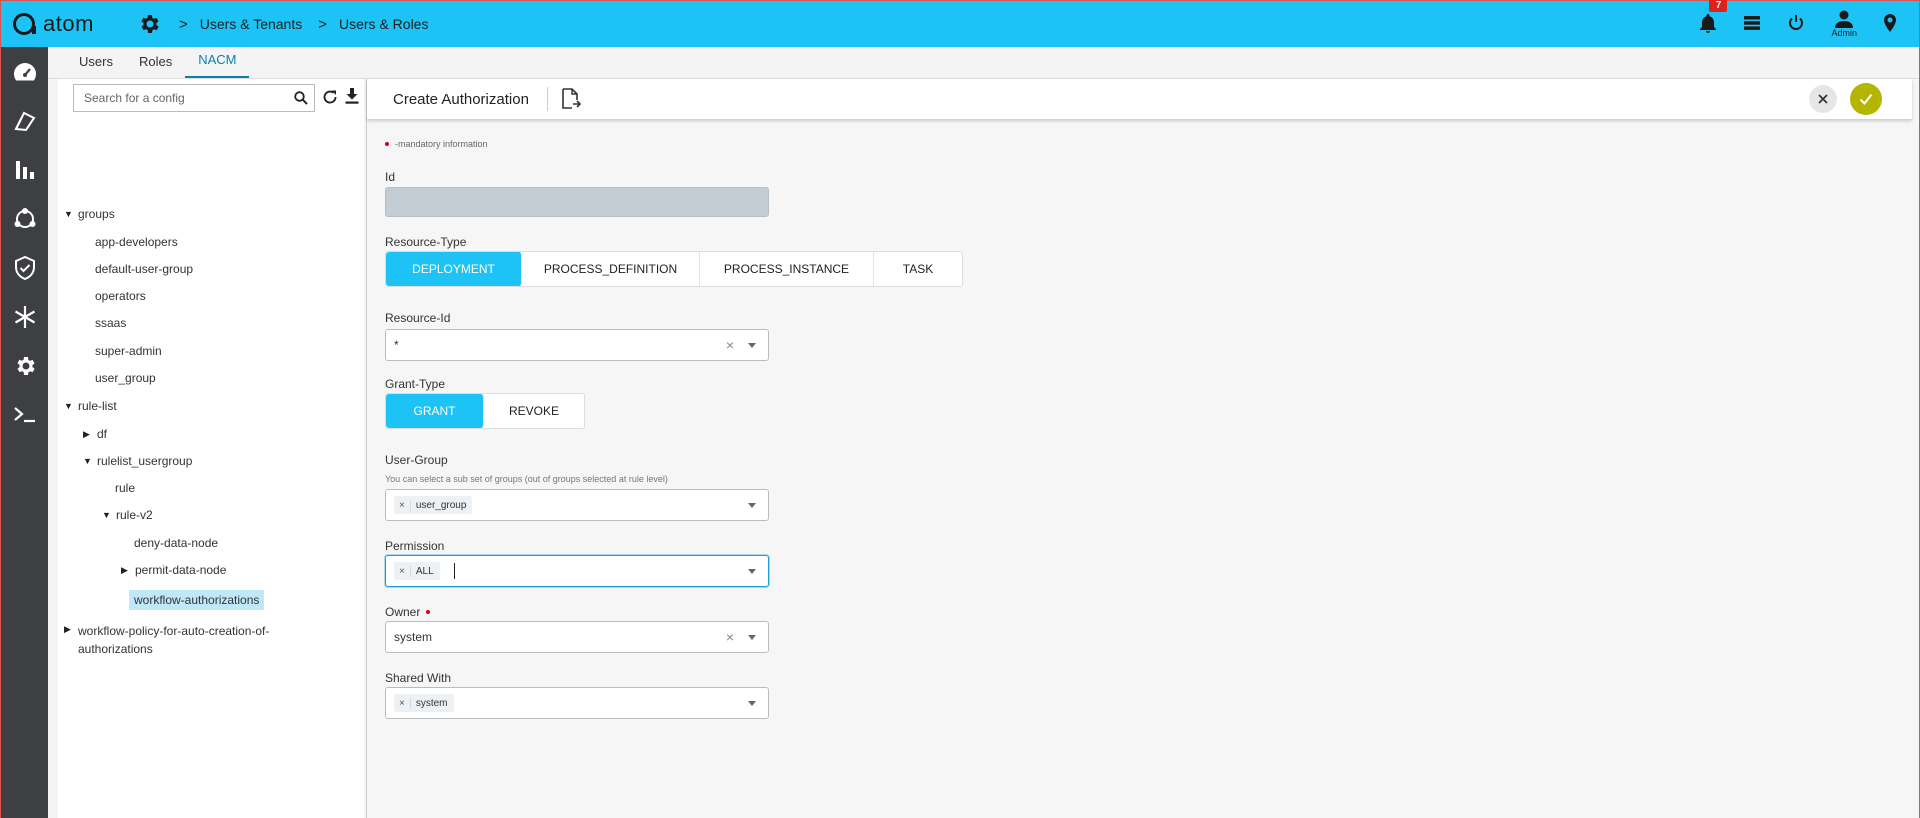 Image resolution: width=1920 pixels, height=818 pixels. I want to click on network-icon, so click(25, 219).